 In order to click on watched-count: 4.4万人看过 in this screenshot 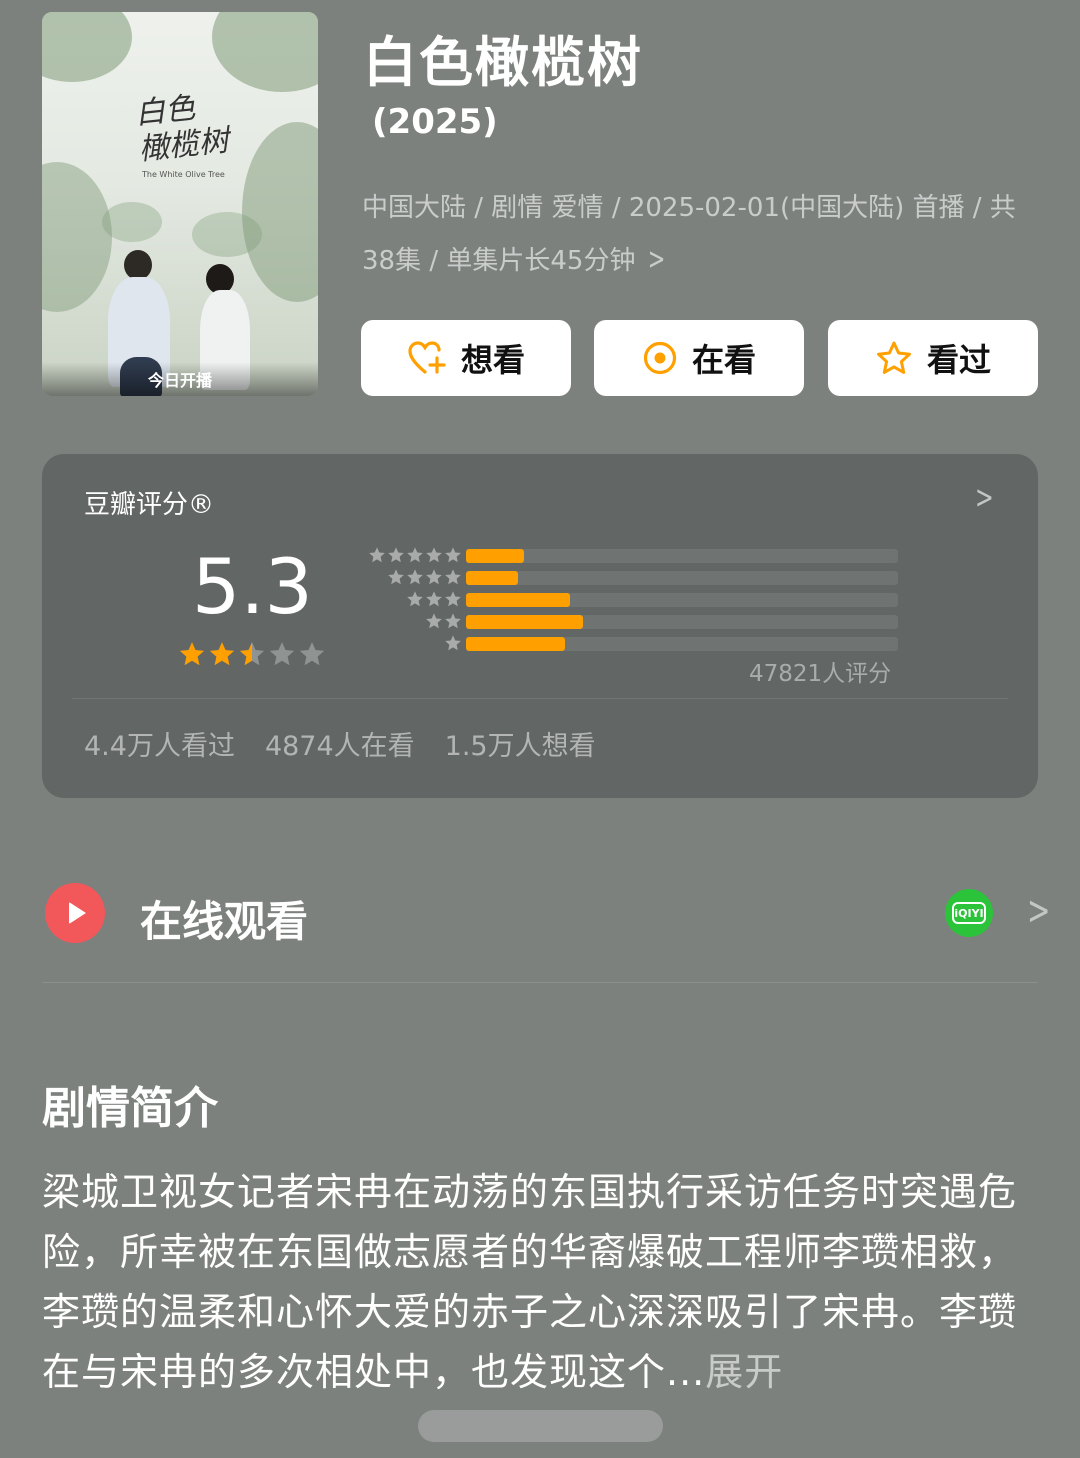, I will do `click(159, 746)`.